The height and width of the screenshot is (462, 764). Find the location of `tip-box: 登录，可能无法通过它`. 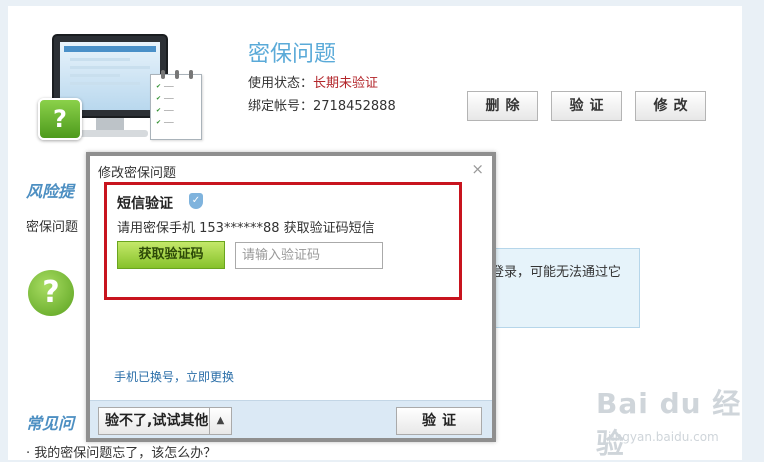

tip-box: 登录，可能无法通过它 is located at coordinates (562, 288).